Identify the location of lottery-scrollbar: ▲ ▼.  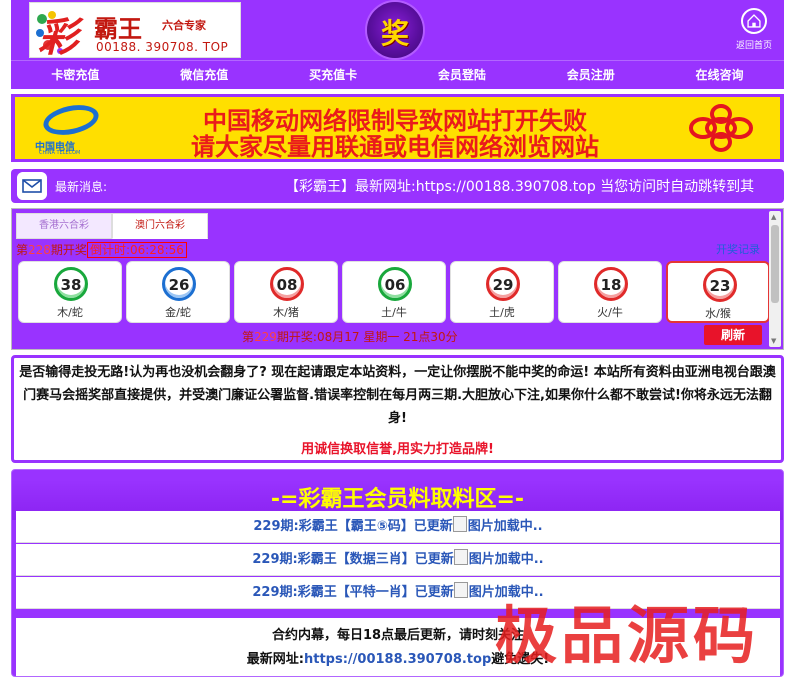
(775, 279).